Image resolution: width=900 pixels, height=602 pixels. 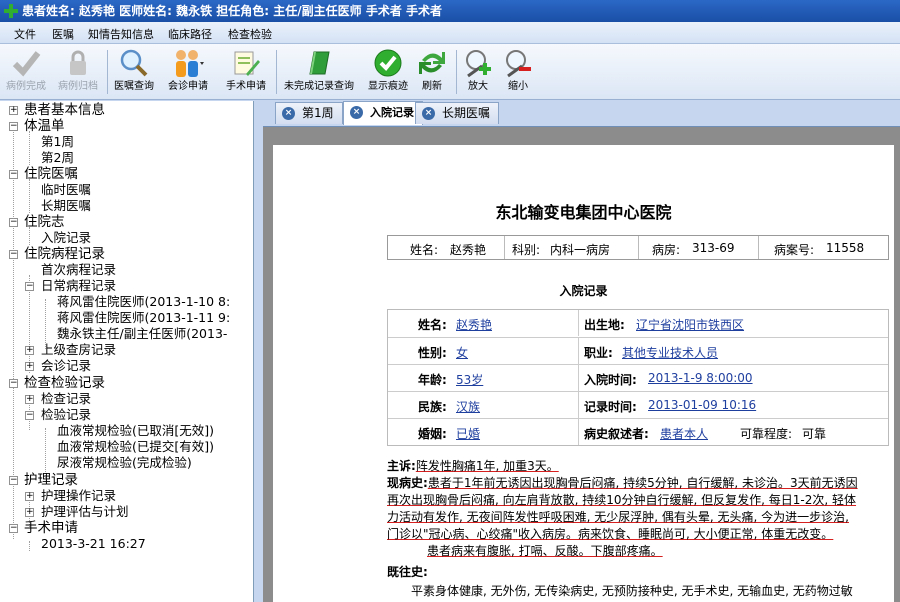 What do you see at coordinates (143, 318) in the screenshot?
I see `tree-node-progress-entry-2: 蒋风雷住院医师(2013-1-11 9:` at bounding box center [143, 318].